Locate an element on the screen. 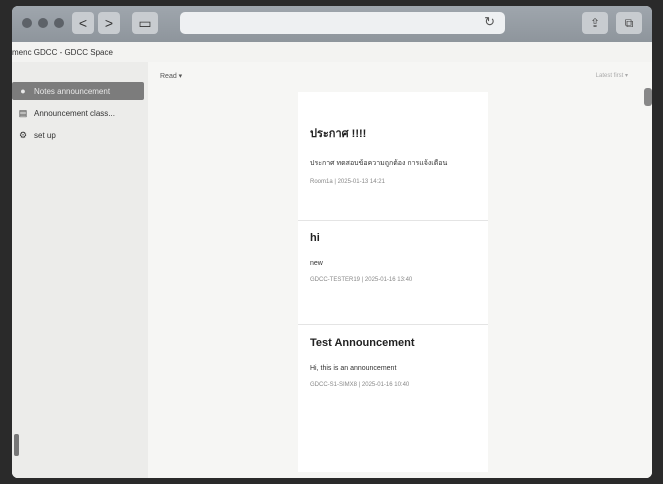 Image resolution: width=663 pixels, height=484 pixels. close-window-button is located at coordinates (27, 23).